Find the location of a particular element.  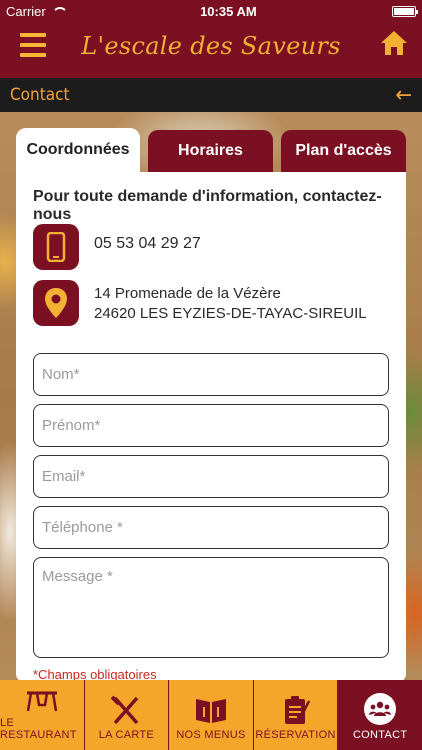

wifi-icon is located at coordinates (59, 11).